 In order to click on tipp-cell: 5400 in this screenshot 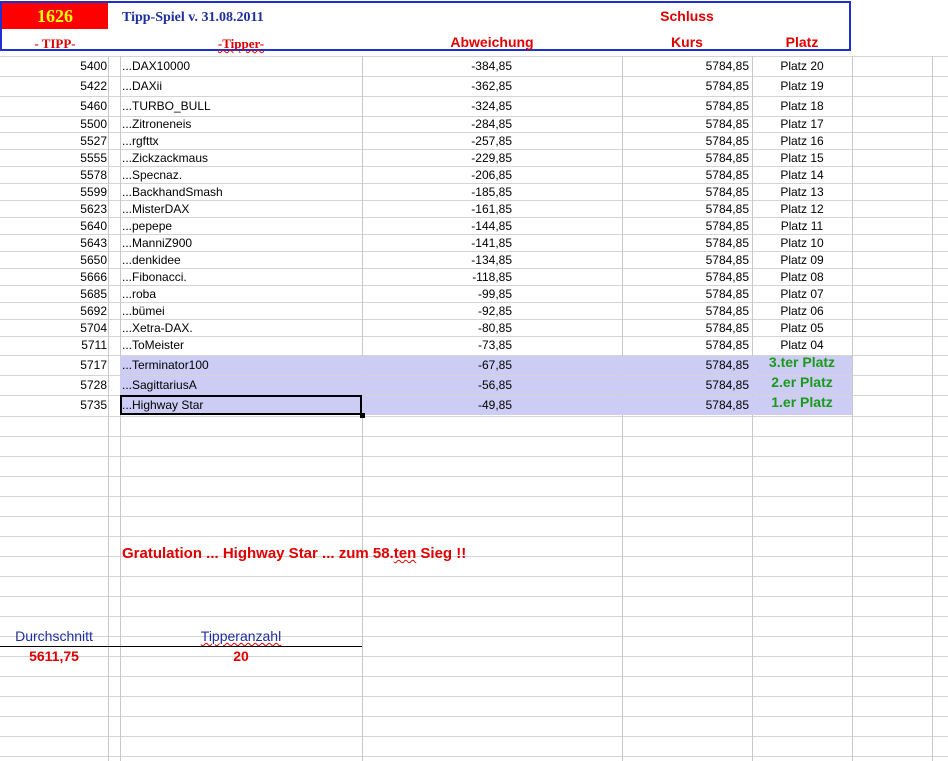, I will do `click(54, 66)`.